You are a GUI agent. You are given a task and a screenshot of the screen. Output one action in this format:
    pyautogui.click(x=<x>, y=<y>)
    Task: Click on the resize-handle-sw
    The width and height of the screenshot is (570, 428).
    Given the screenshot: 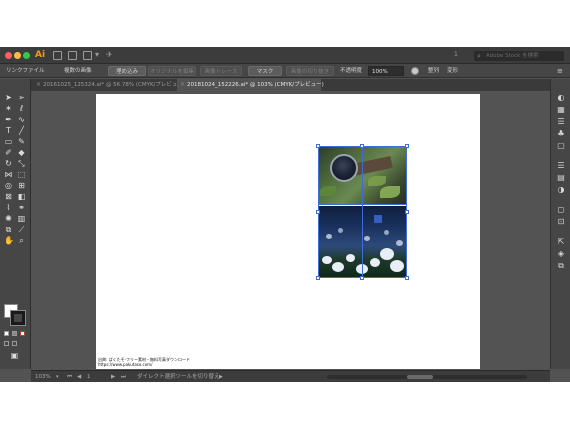 What is the action you would take?
    pyautogui.click(x=318, y=278)
    